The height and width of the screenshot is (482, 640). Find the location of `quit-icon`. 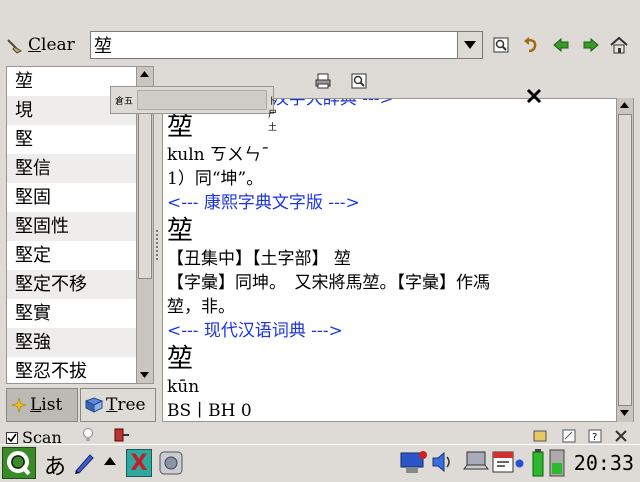

quit-icon is located at coordinates (122, 435).